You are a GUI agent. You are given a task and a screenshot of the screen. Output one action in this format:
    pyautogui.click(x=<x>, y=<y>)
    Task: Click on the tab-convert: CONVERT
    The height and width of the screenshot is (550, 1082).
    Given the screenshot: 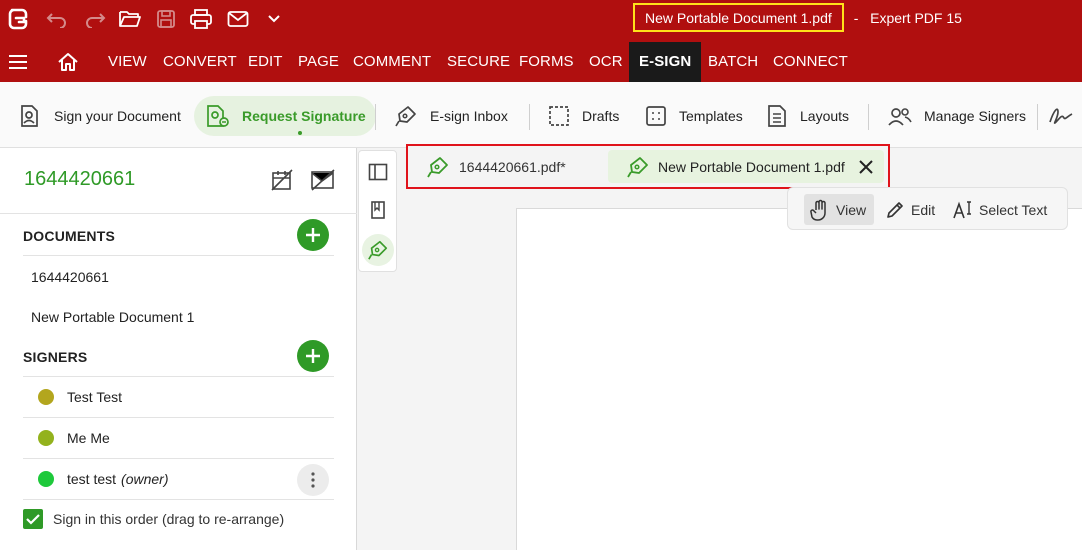 What is the action you would take?
    pyautogui.click(x=200, y=62)
    